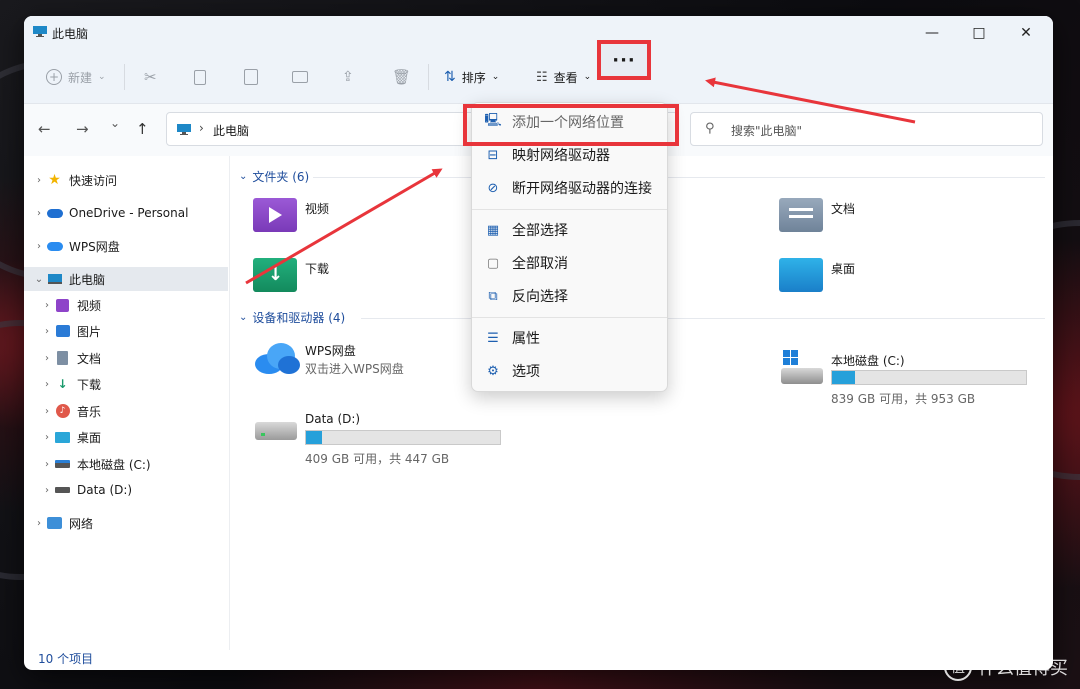 This screenshot has width=1080, height=689. What do you see at coordinates (292, 317) in the screenshot?
I see `drives-group-header: ⌄ 设备和驱动器 (4)` at bounding box center [292, 317].